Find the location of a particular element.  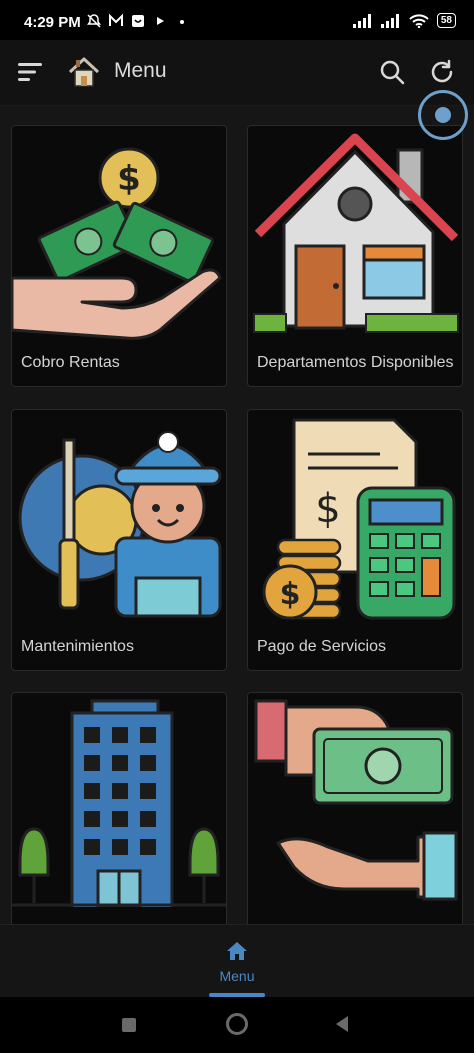

status-time: 4:29 PM is located at coordinates (52, 22).